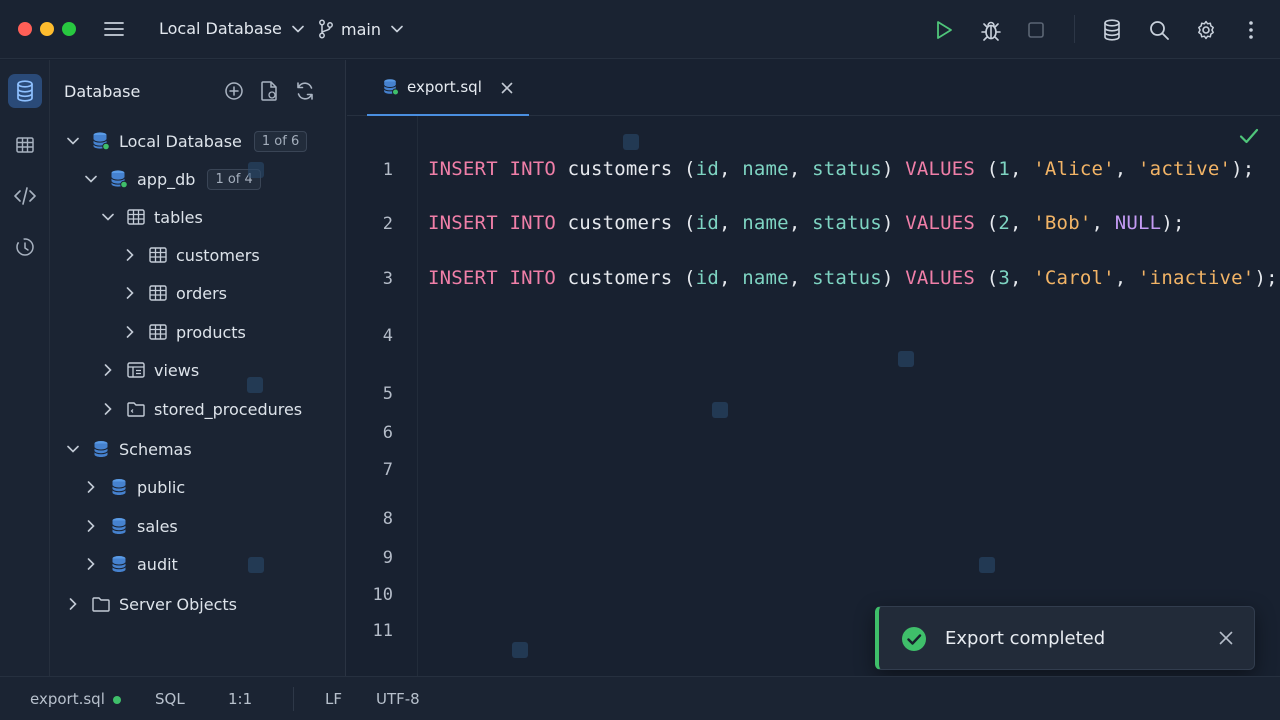 This screenshot has height=720, width=1280. I want to click on new-file-icon, so click(269, 91).